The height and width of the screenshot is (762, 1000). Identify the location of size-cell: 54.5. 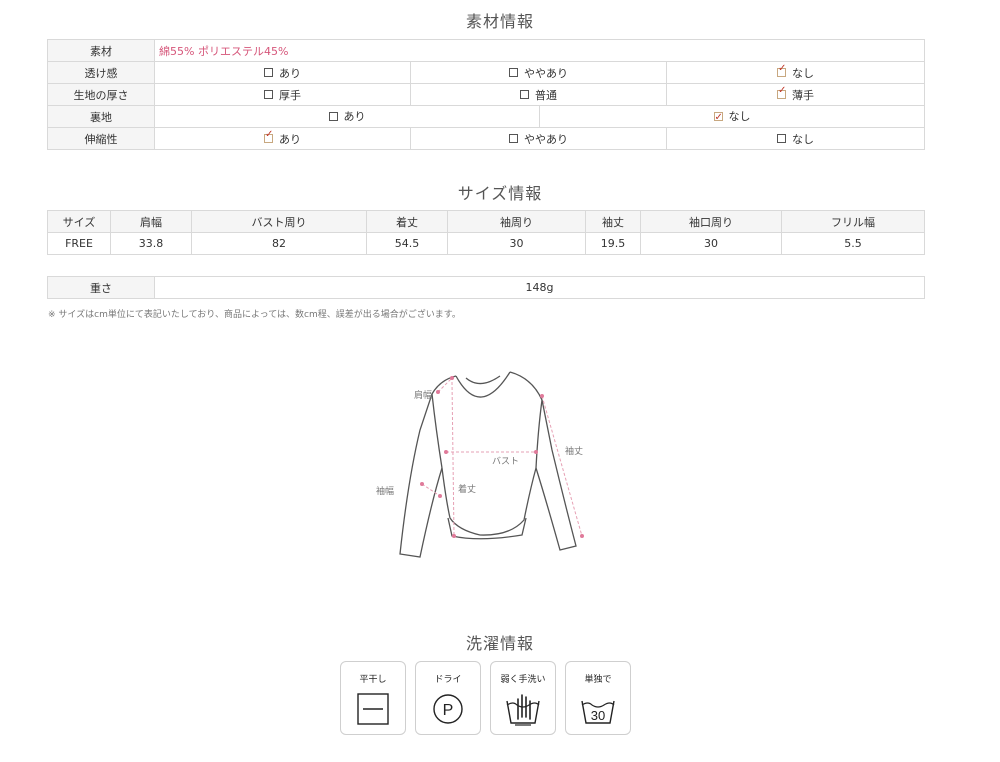
(407, 243).